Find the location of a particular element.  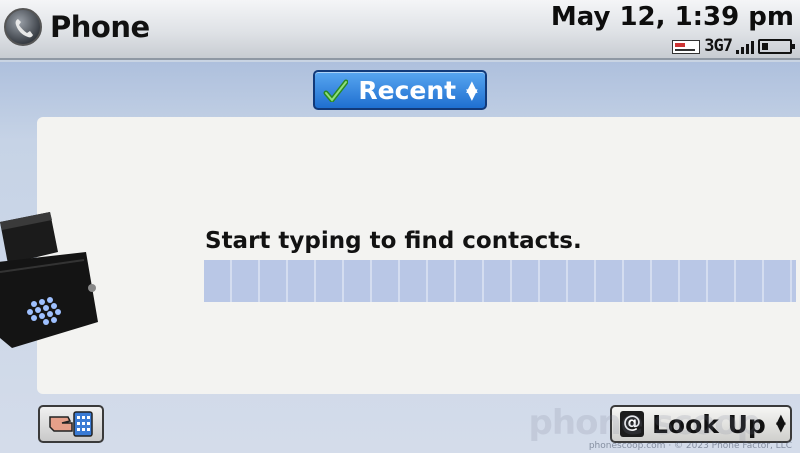

app-title: Phone is located at coordinates (100, 27).